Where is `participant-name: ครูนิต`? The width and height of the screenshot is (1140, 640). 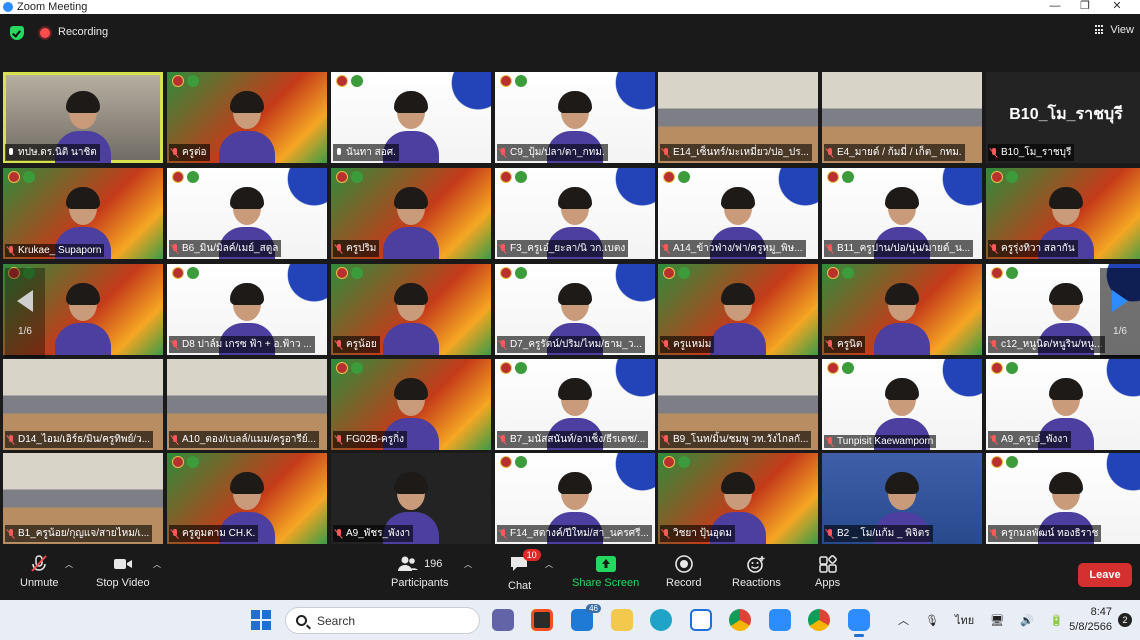
participant-name: ครูนิต is located at coordinates (850, 344).